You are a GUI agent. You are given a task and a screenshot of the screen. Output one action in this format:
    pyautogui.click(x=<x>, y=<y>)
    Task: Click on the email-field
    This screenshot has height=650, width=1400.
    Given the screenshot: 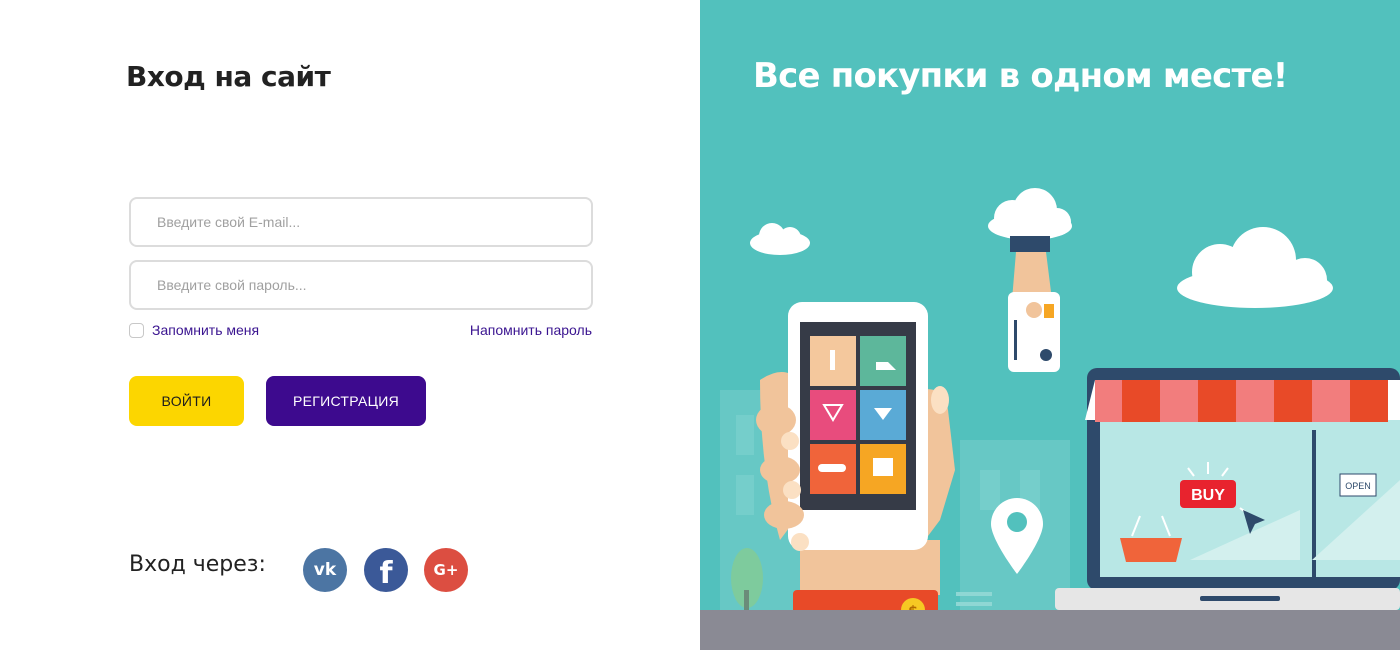 What is the action you would take?
    pyautogui.click(x=361, y=222)
    